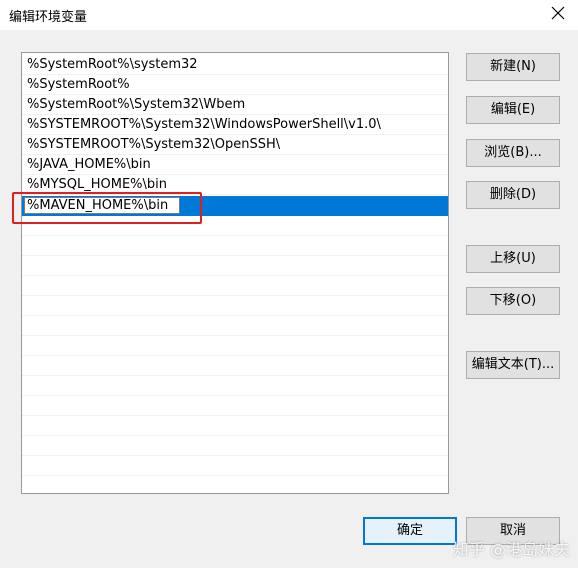  Describe the element at coordinates (112, 64) in the screenshot. I see `list-item-text: %SystemRoot%\system32` at that location.